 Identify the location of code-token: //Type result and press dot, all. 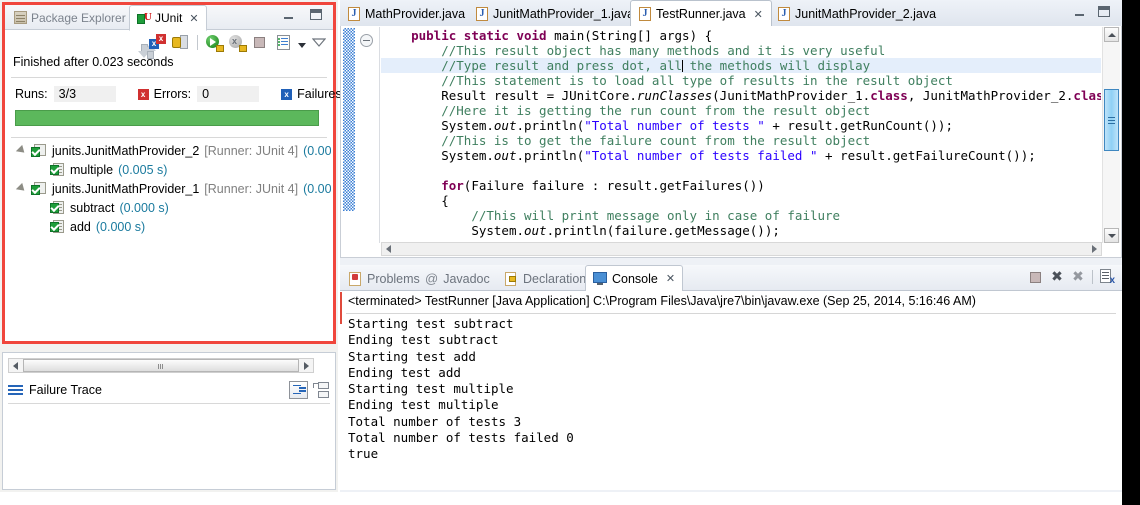
(562, 65).